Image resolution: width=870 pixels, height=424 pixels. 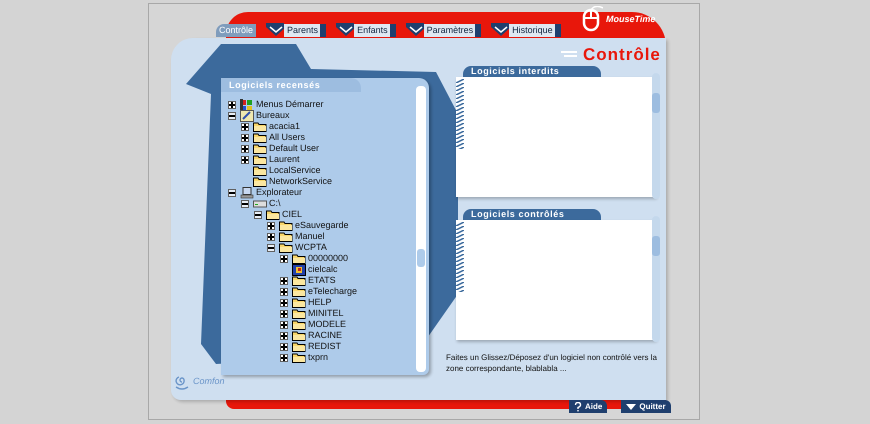 I want to click on tree-item: NetworkService, so click(x=300, y=181).